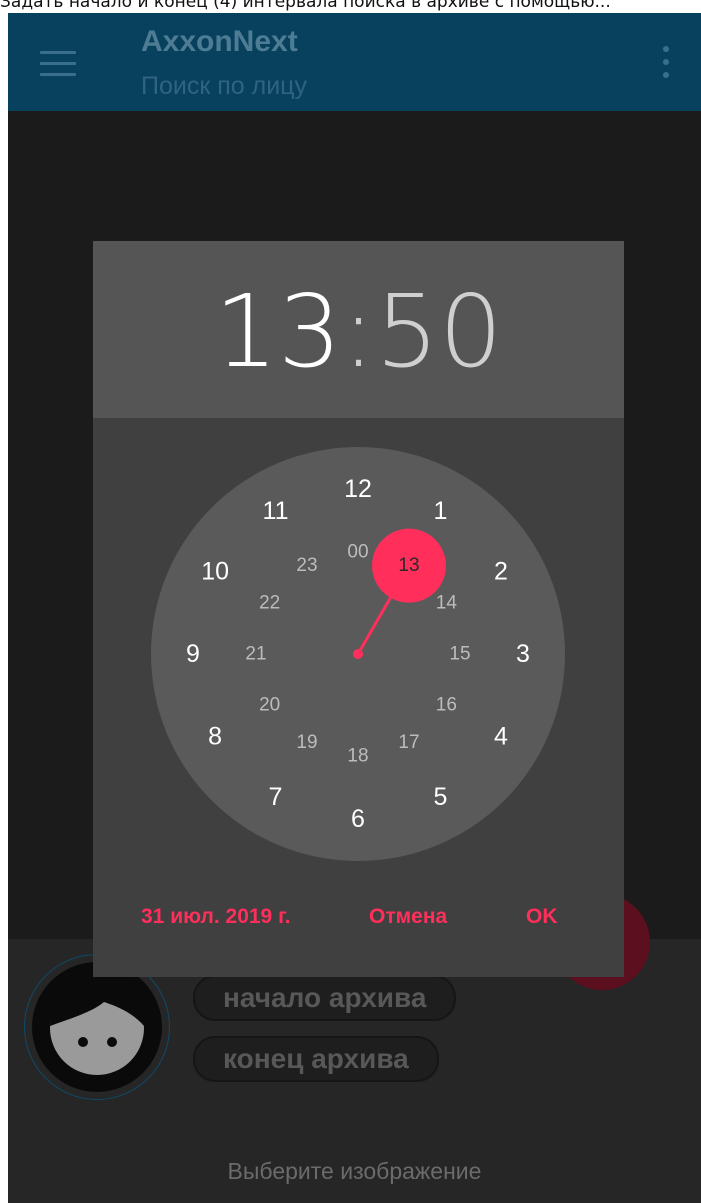  What do you see at coordinates (358, 819) in the screenshot?
I see `clock-hour-6: 6` at bounding box center [358, 819].